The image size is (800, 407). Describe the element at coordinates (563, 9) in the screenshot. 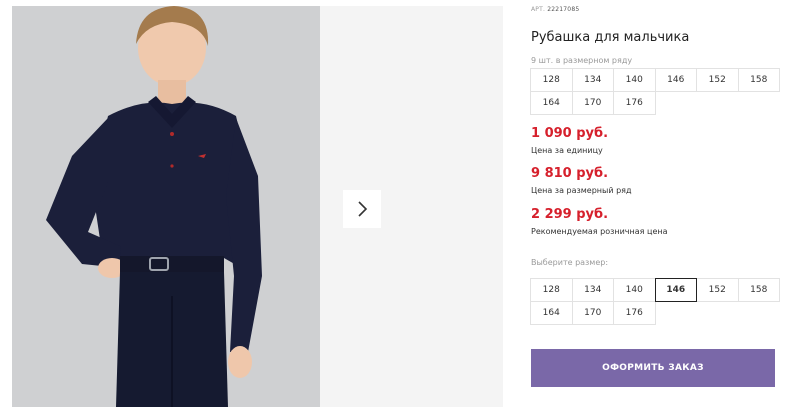

I see `article-value: 22217085` at that location.